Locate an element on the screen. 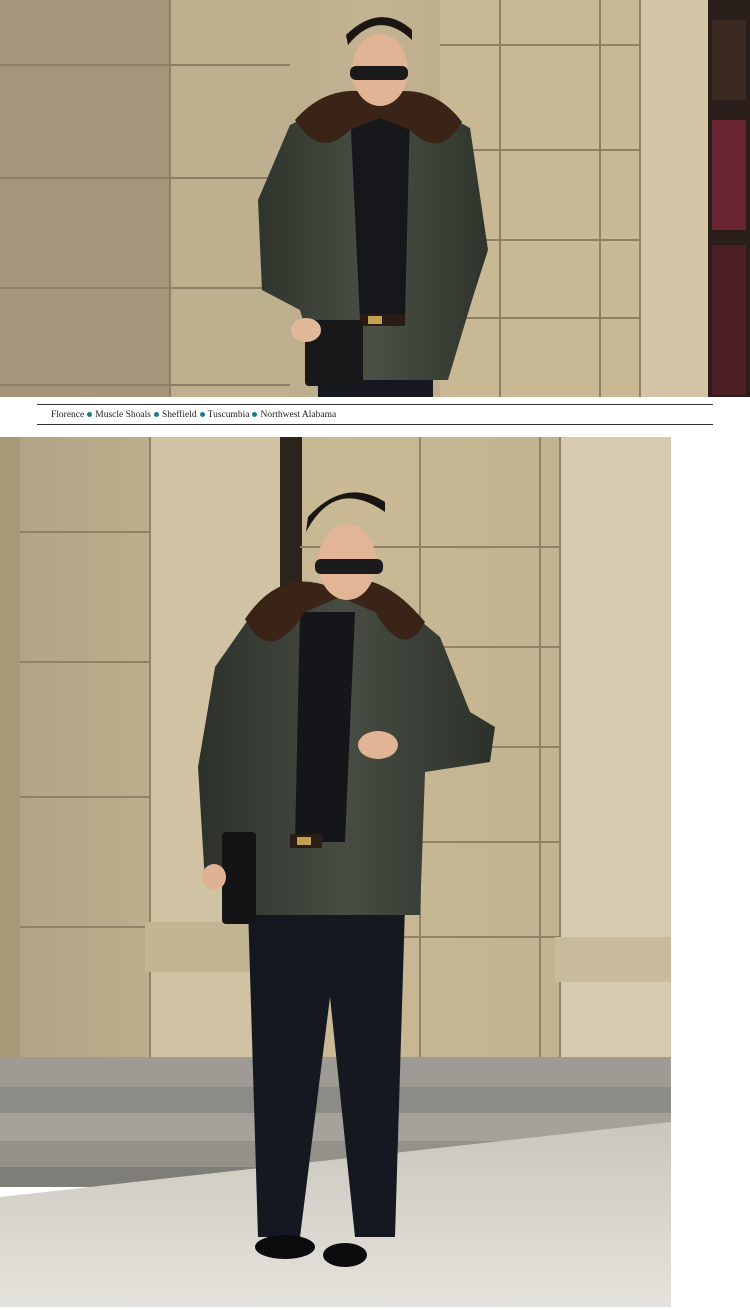  nav-label: Muscle Shoals is located at coordinates (123, 414).